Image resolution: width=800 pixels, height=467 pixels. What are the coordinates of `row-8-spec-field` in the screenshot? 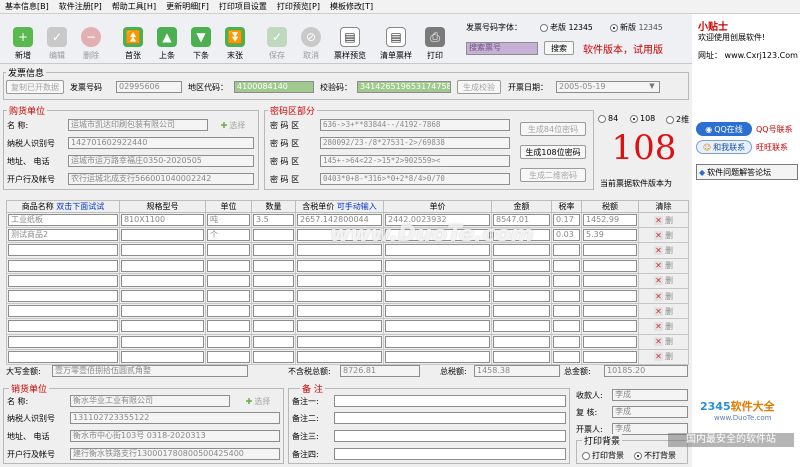 It's located at (162, 326).